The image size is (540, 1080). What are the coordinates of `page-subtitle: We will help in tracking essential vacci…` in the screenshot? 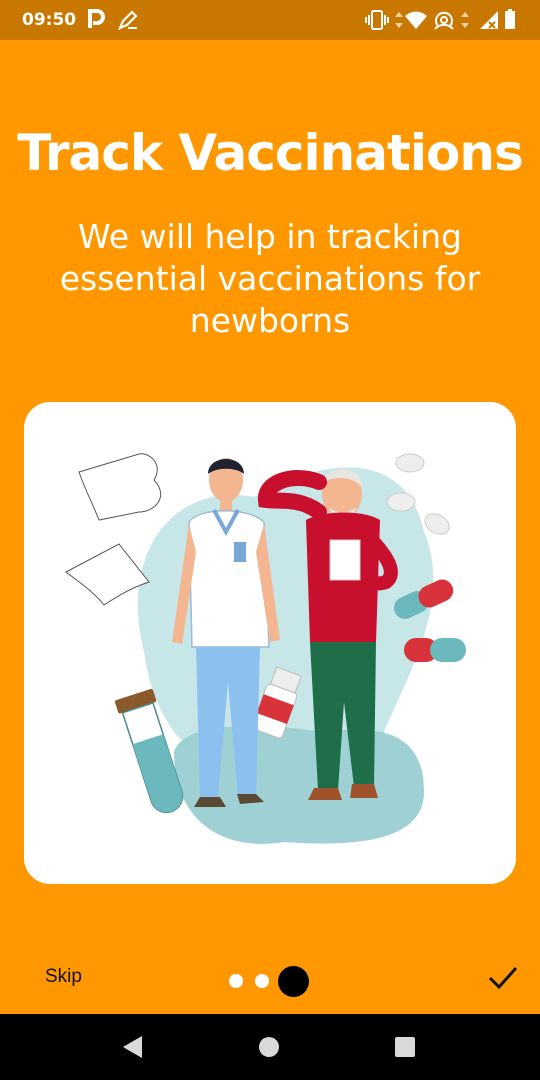 It's located at (270, 279).